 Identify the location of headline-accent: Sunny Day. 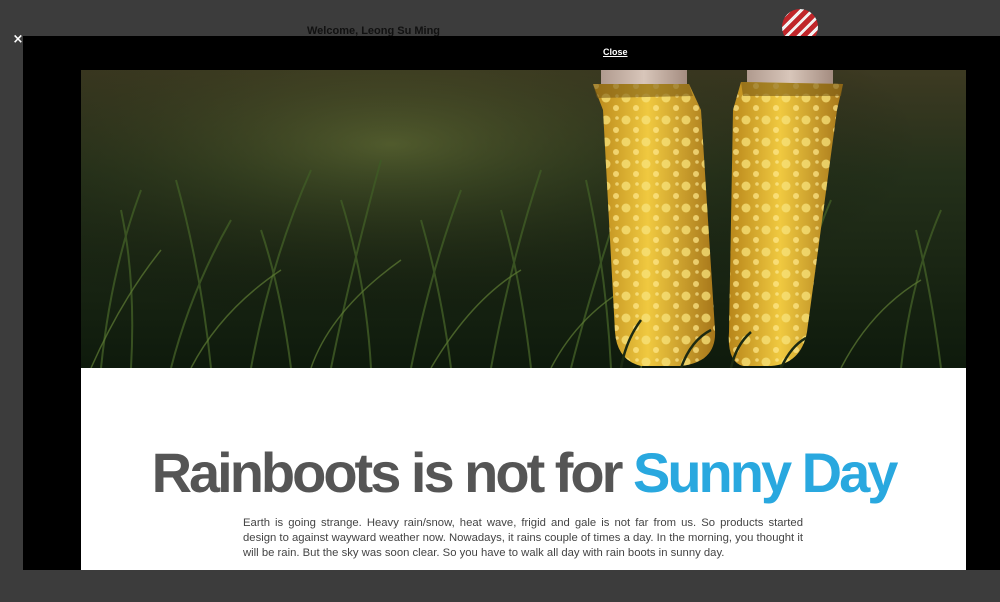
(765, 472).